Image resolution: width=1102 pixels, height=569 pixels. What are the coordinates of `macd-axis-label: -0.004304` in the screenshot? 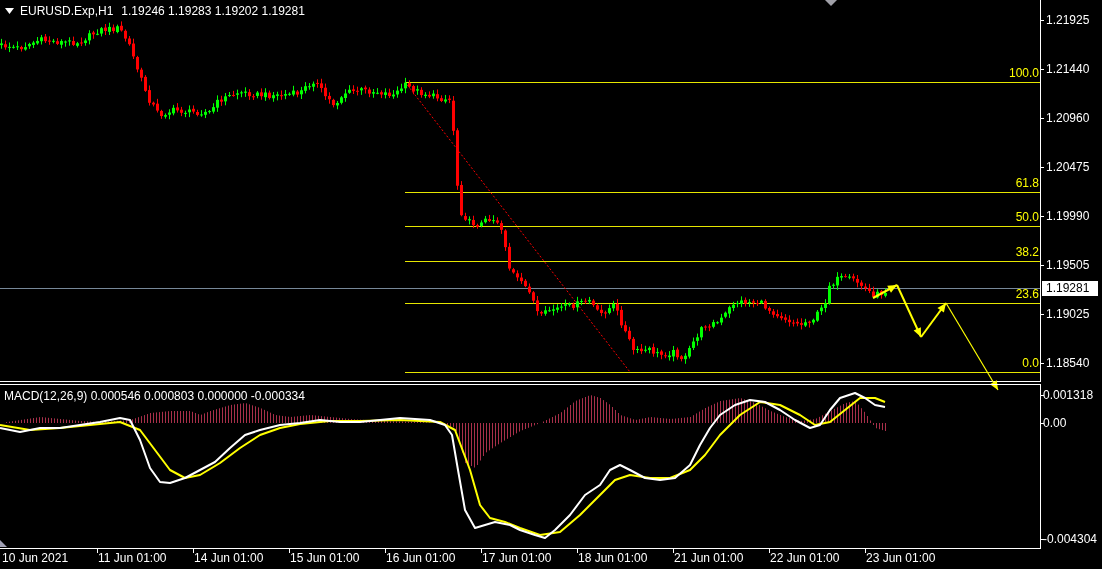 It's located at (1070, 539).